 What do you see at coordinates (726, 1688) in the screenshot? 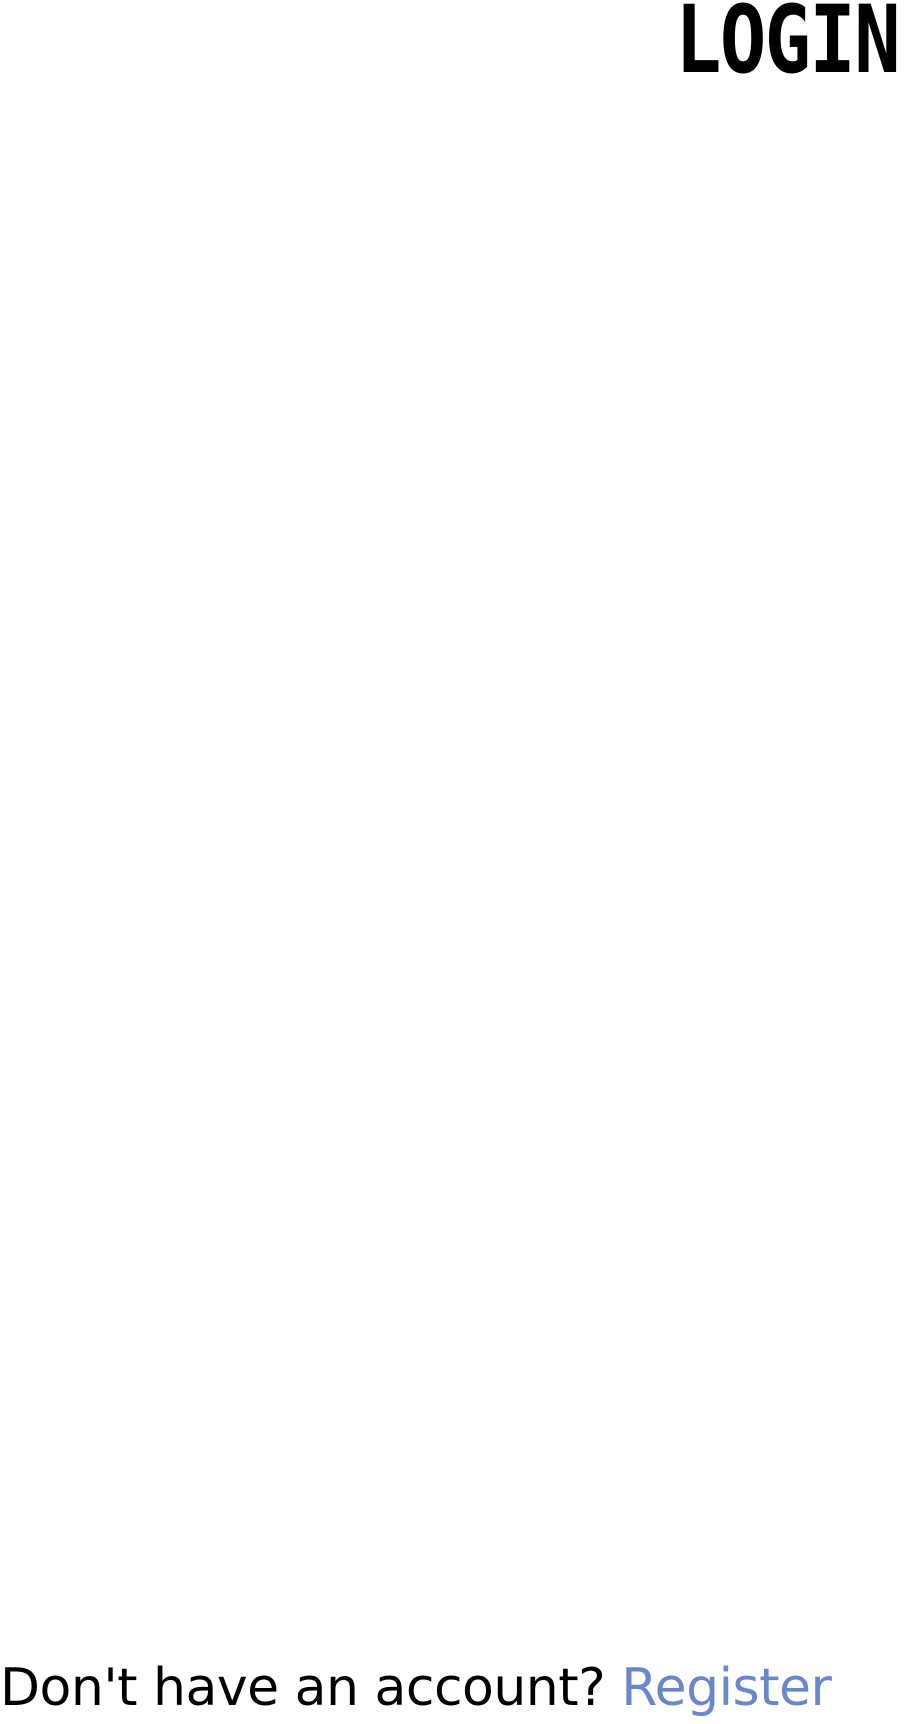
I see `register-link: Register` at bounding box center [726, 1688].